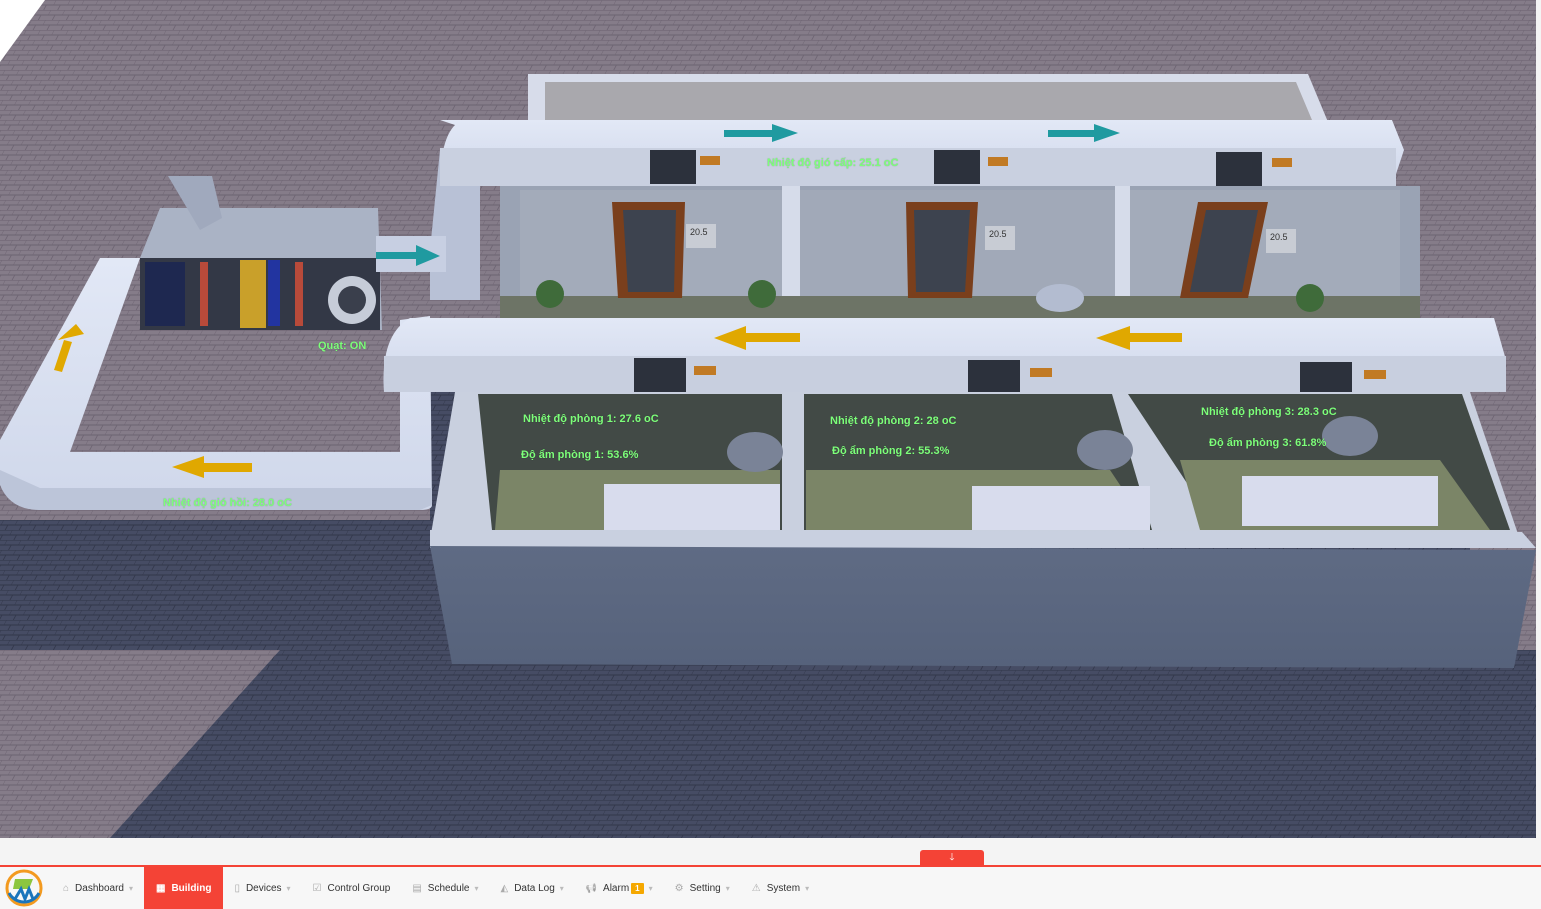 The image size is (1541, 909). What do you see at coordinates (160, 888) in the screenshot?
I see `building-icon: ▦` at bounding box center [160, 888].